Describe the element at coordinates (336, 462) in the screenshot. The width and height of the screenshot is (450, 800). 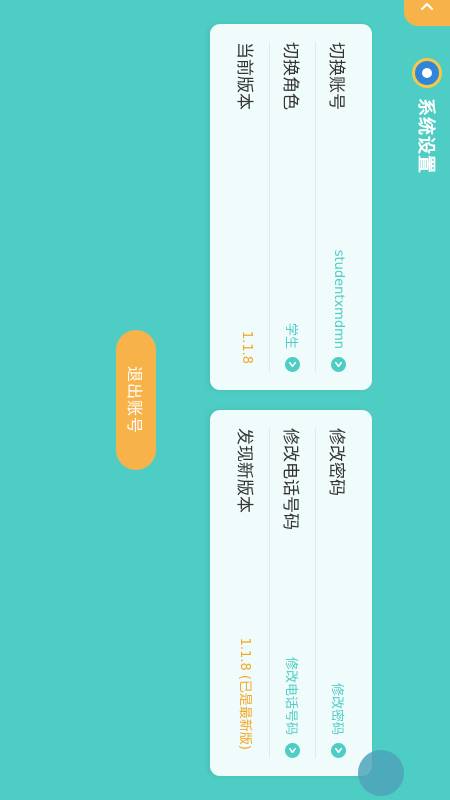
I see `row-label: 修改密码` at that location.